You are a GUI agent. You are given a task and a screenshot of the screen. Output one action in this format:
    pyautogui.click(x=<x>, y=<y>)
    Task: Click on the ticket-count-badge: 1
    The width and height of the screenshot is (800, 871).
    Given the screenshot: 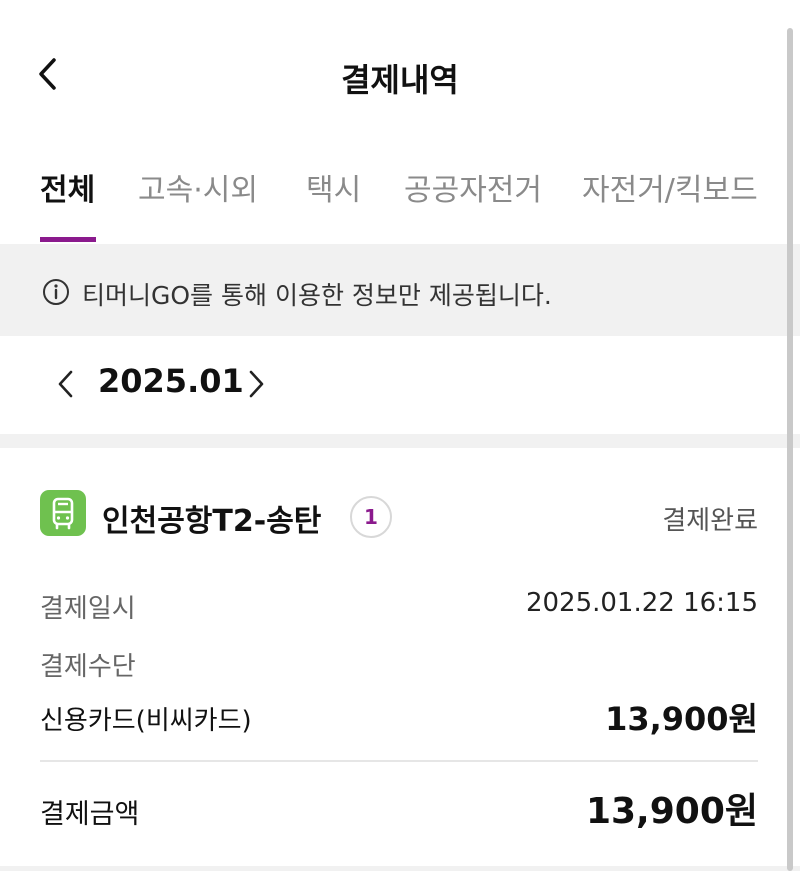 What is the action you would take?
    pyautogui.click(x=371, y=517)
    